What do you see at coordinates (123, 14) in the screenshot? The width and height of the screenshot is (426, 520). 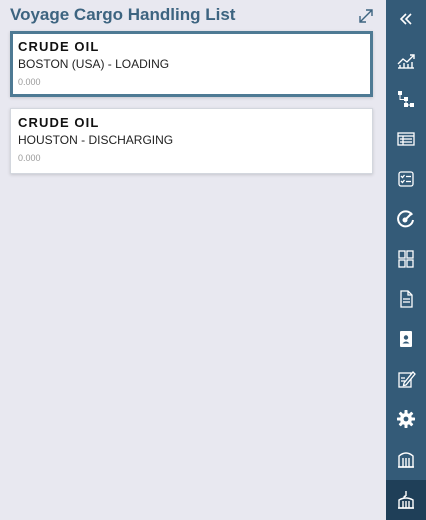 I see `page-title: Voyage Cargo Handling List` at bounding box center [123, 14].